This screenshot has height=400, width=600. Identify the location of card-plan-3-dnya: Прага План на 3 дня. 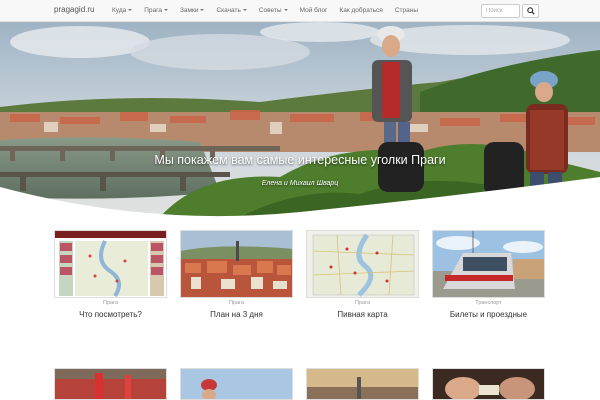
(236, 280).